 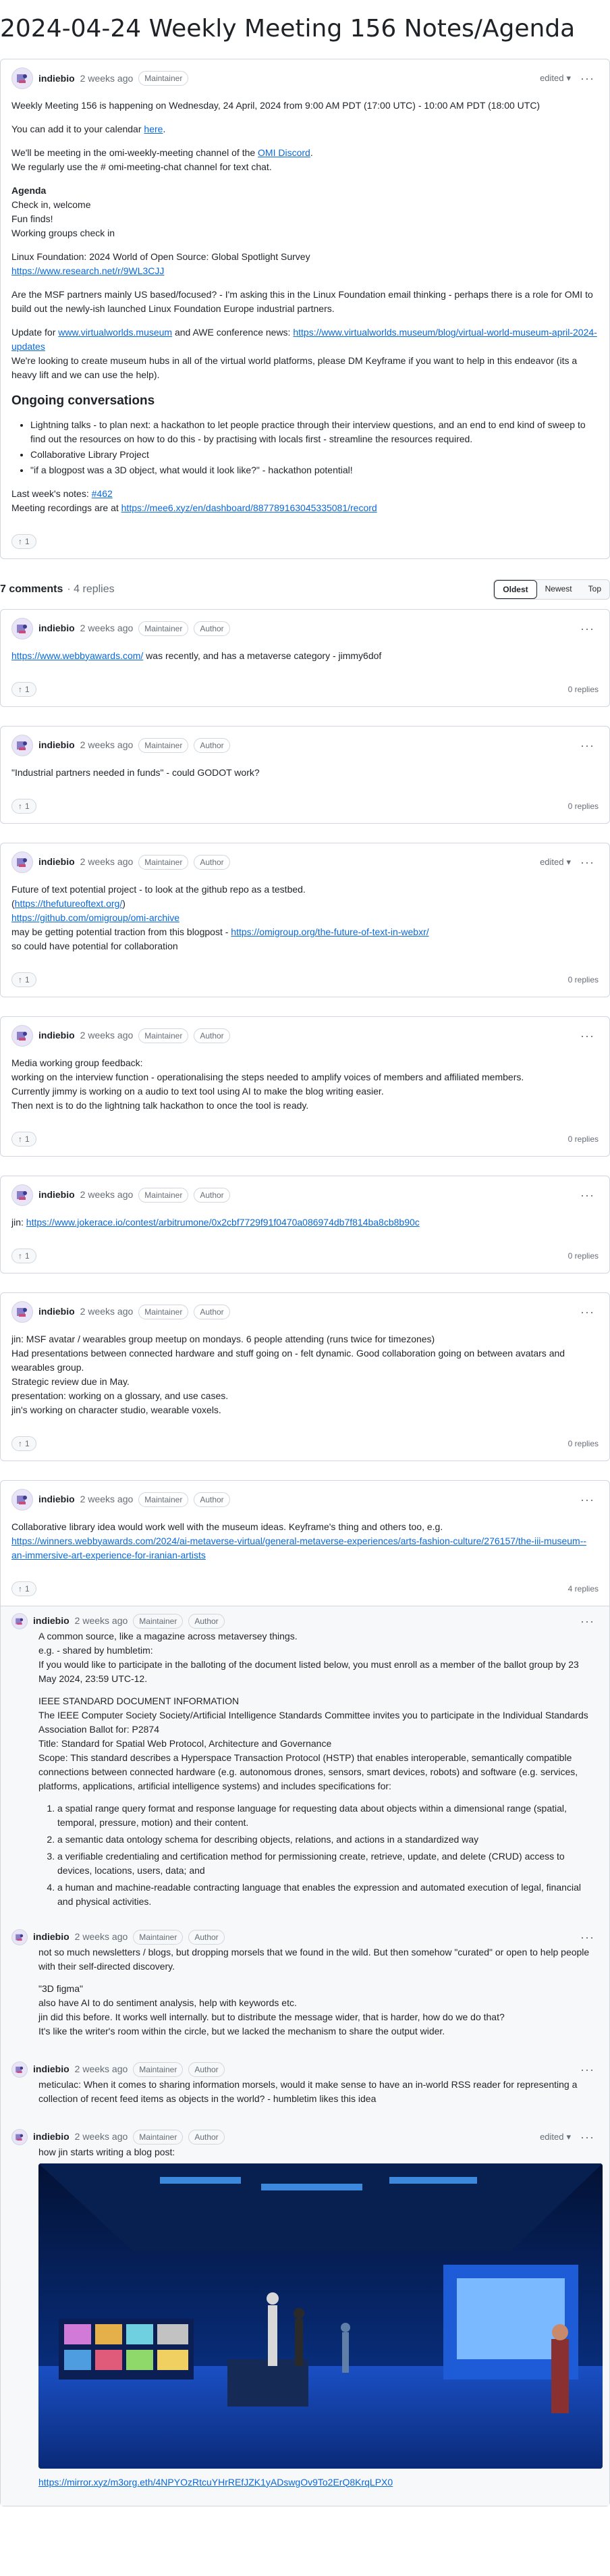 What do you see at coordinates (594, 589) in the screenshot?
I see `sort-top-button: Top` at bounding box center [594, 589].